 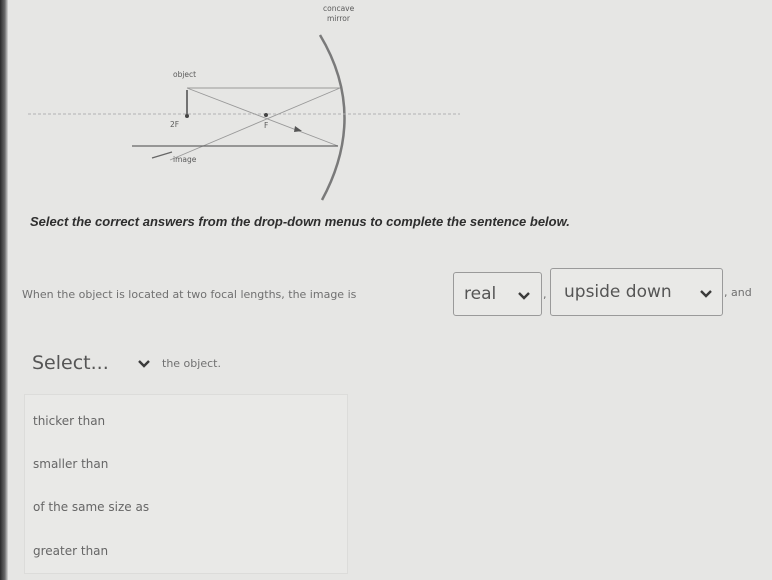 What do you see at coordinates (618, 292) in the screenshot?
I see `image-orientation-value: upside down` at bounding box center [618, 292].